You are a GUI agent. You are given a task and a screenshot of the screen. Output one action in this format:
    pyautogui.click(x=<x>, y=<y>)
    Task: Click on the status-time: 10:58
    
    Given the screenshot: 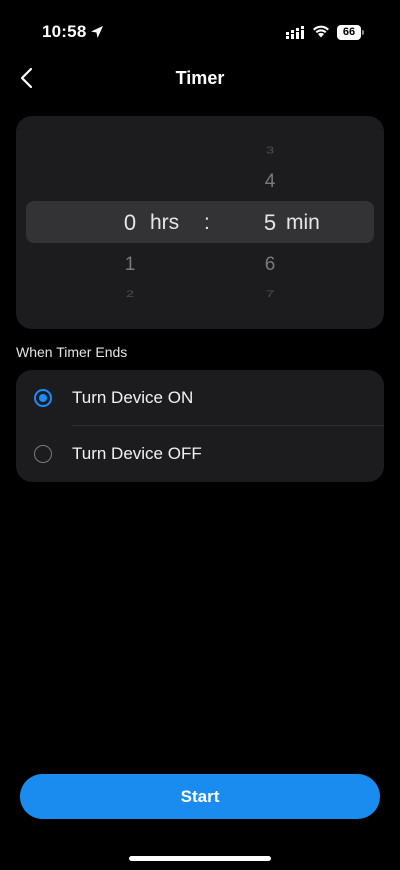 What is the action you would take?
    pyautogui.click(x=64, y=31)
    